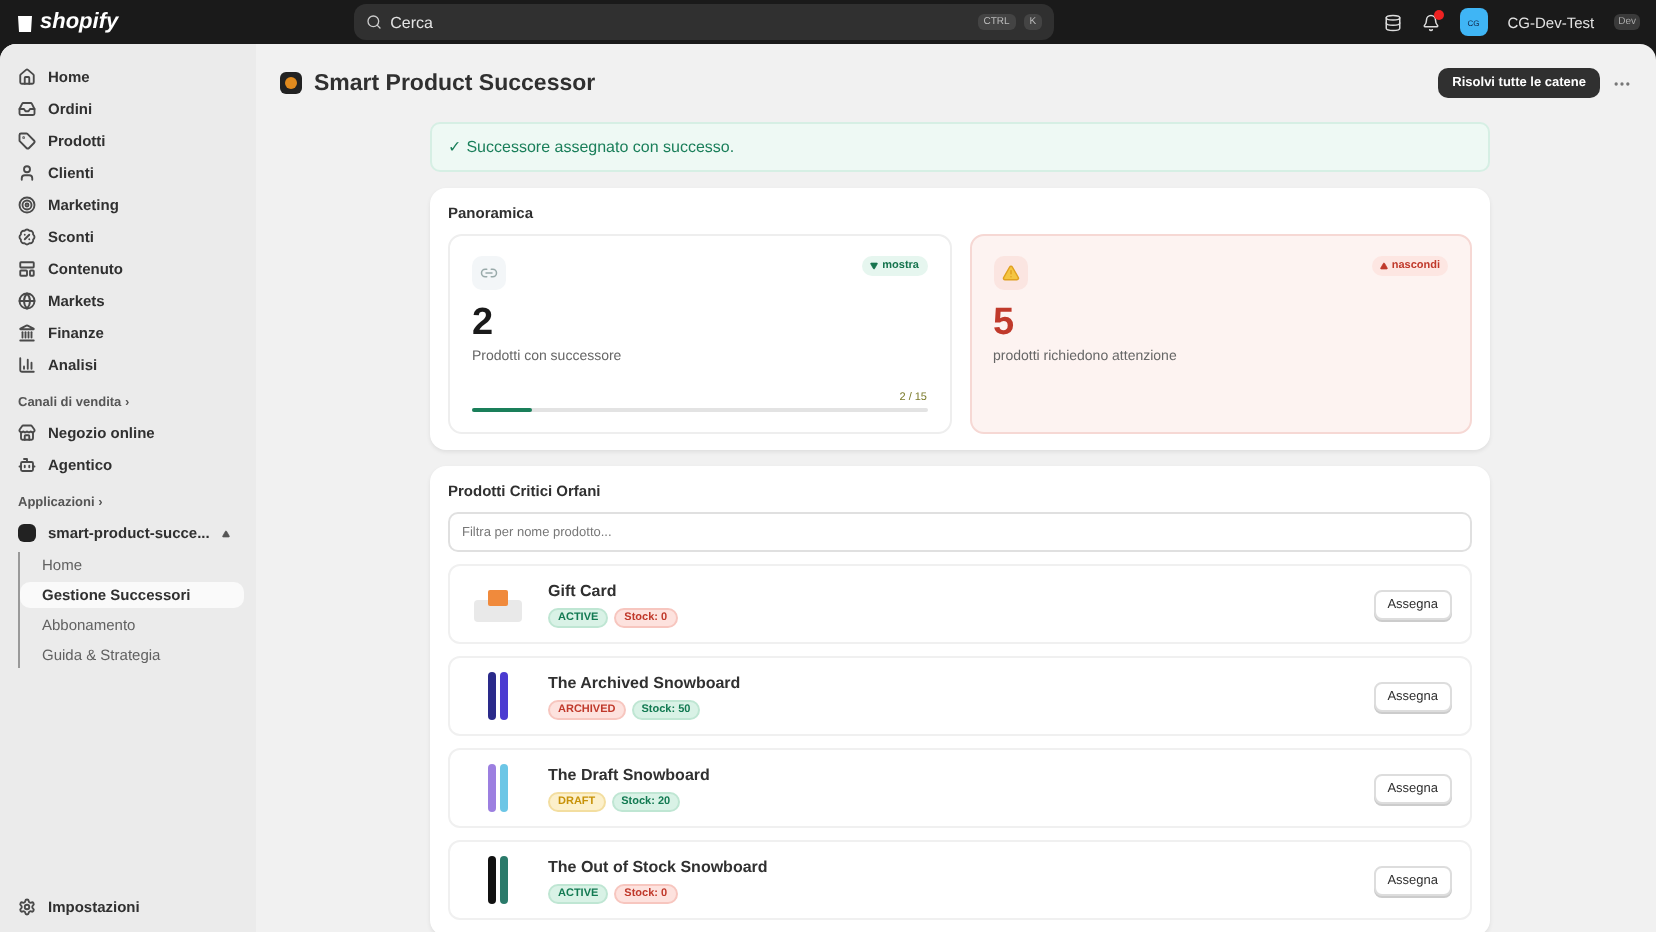 The height and width of the screenshot is (932, 1656). I want to click on database-icon, so click(1392, 22).